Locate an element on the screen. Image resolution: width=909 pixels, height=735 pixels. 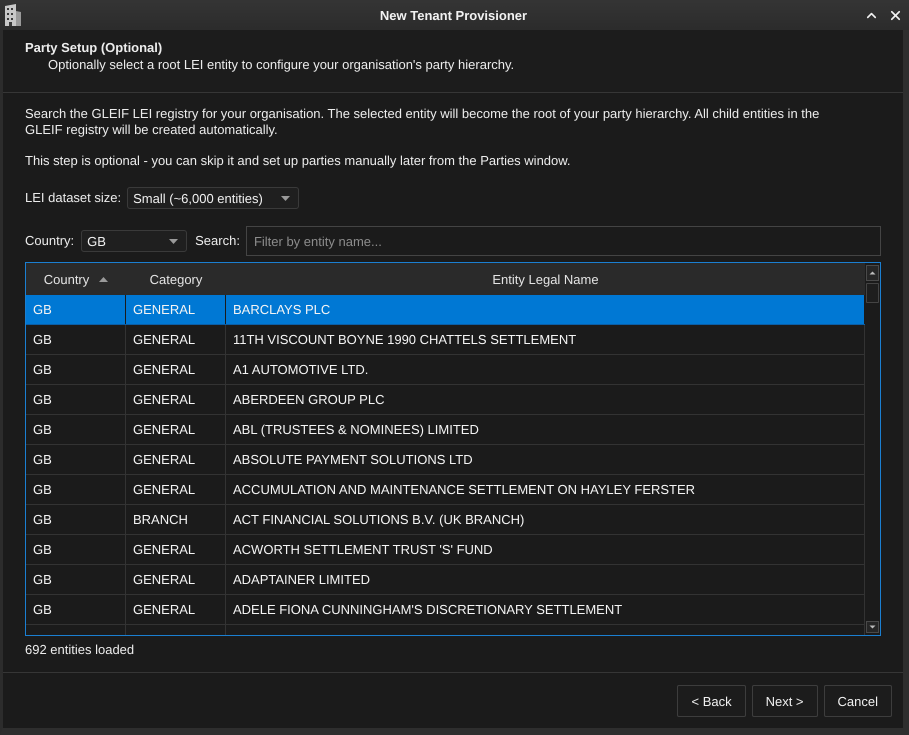
vertical-scrollbar is located at coordinates (872, 449).